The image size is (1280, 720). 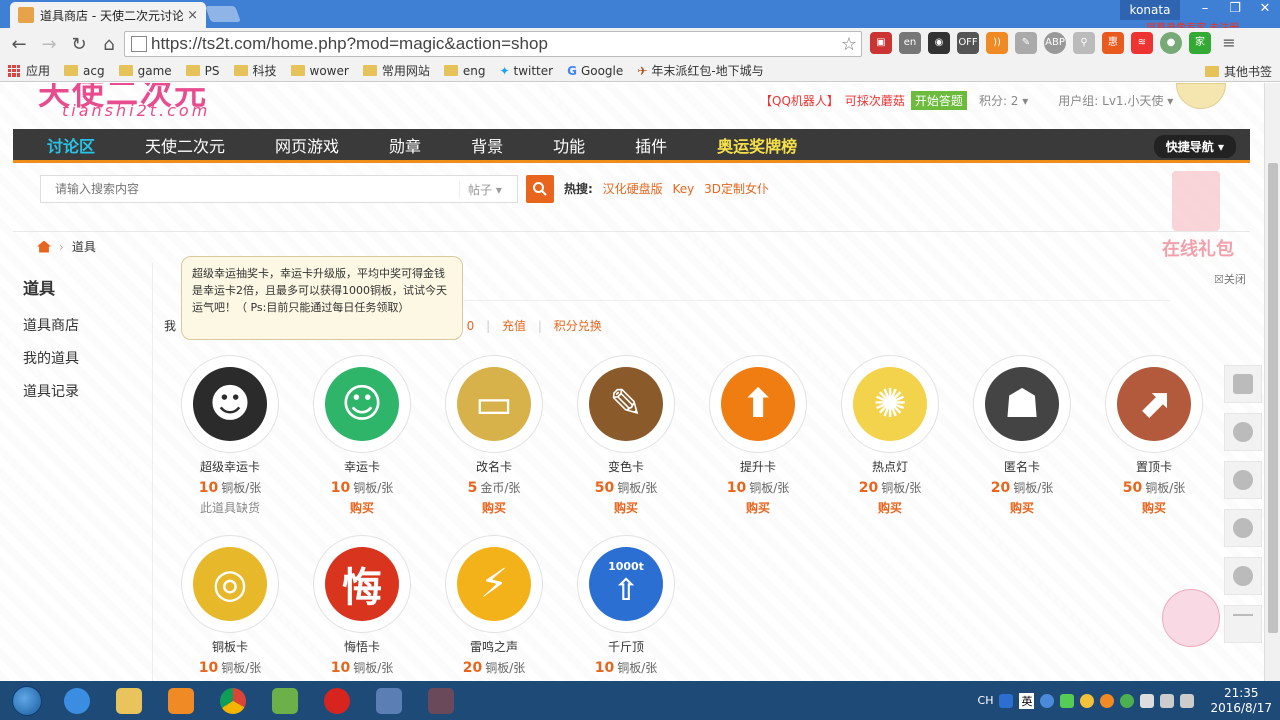 What do you see at coordinates (1154, 404) in the screenshot?
I see `item-image: ⬈` at bounding box center [1154, 404].